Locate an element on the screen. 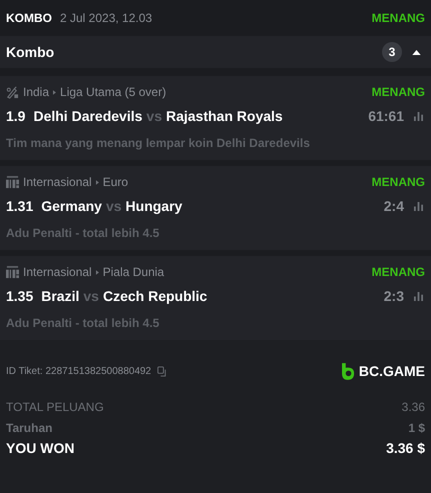 The height and width of the screenshot is (493, 431). odds-value: 1.9 is located at coordinates (16, 116).